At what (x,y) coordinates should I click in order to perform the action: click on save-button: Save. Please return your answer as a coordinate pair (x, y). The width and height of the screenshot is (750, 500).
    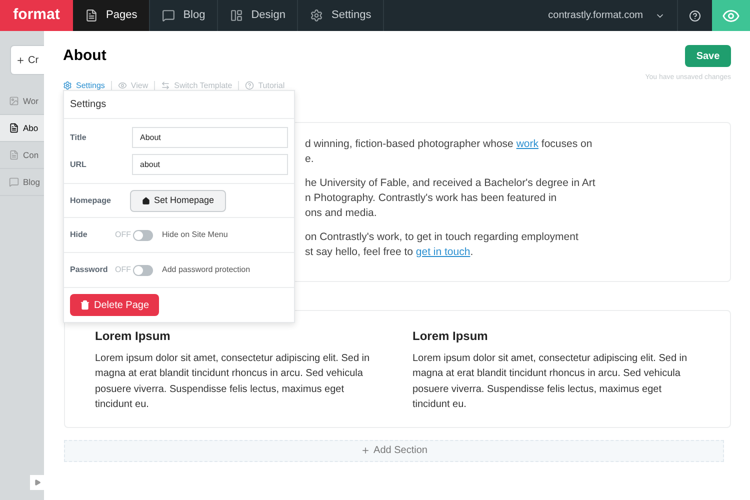
    Looking at the image, I should click on (708, 56).